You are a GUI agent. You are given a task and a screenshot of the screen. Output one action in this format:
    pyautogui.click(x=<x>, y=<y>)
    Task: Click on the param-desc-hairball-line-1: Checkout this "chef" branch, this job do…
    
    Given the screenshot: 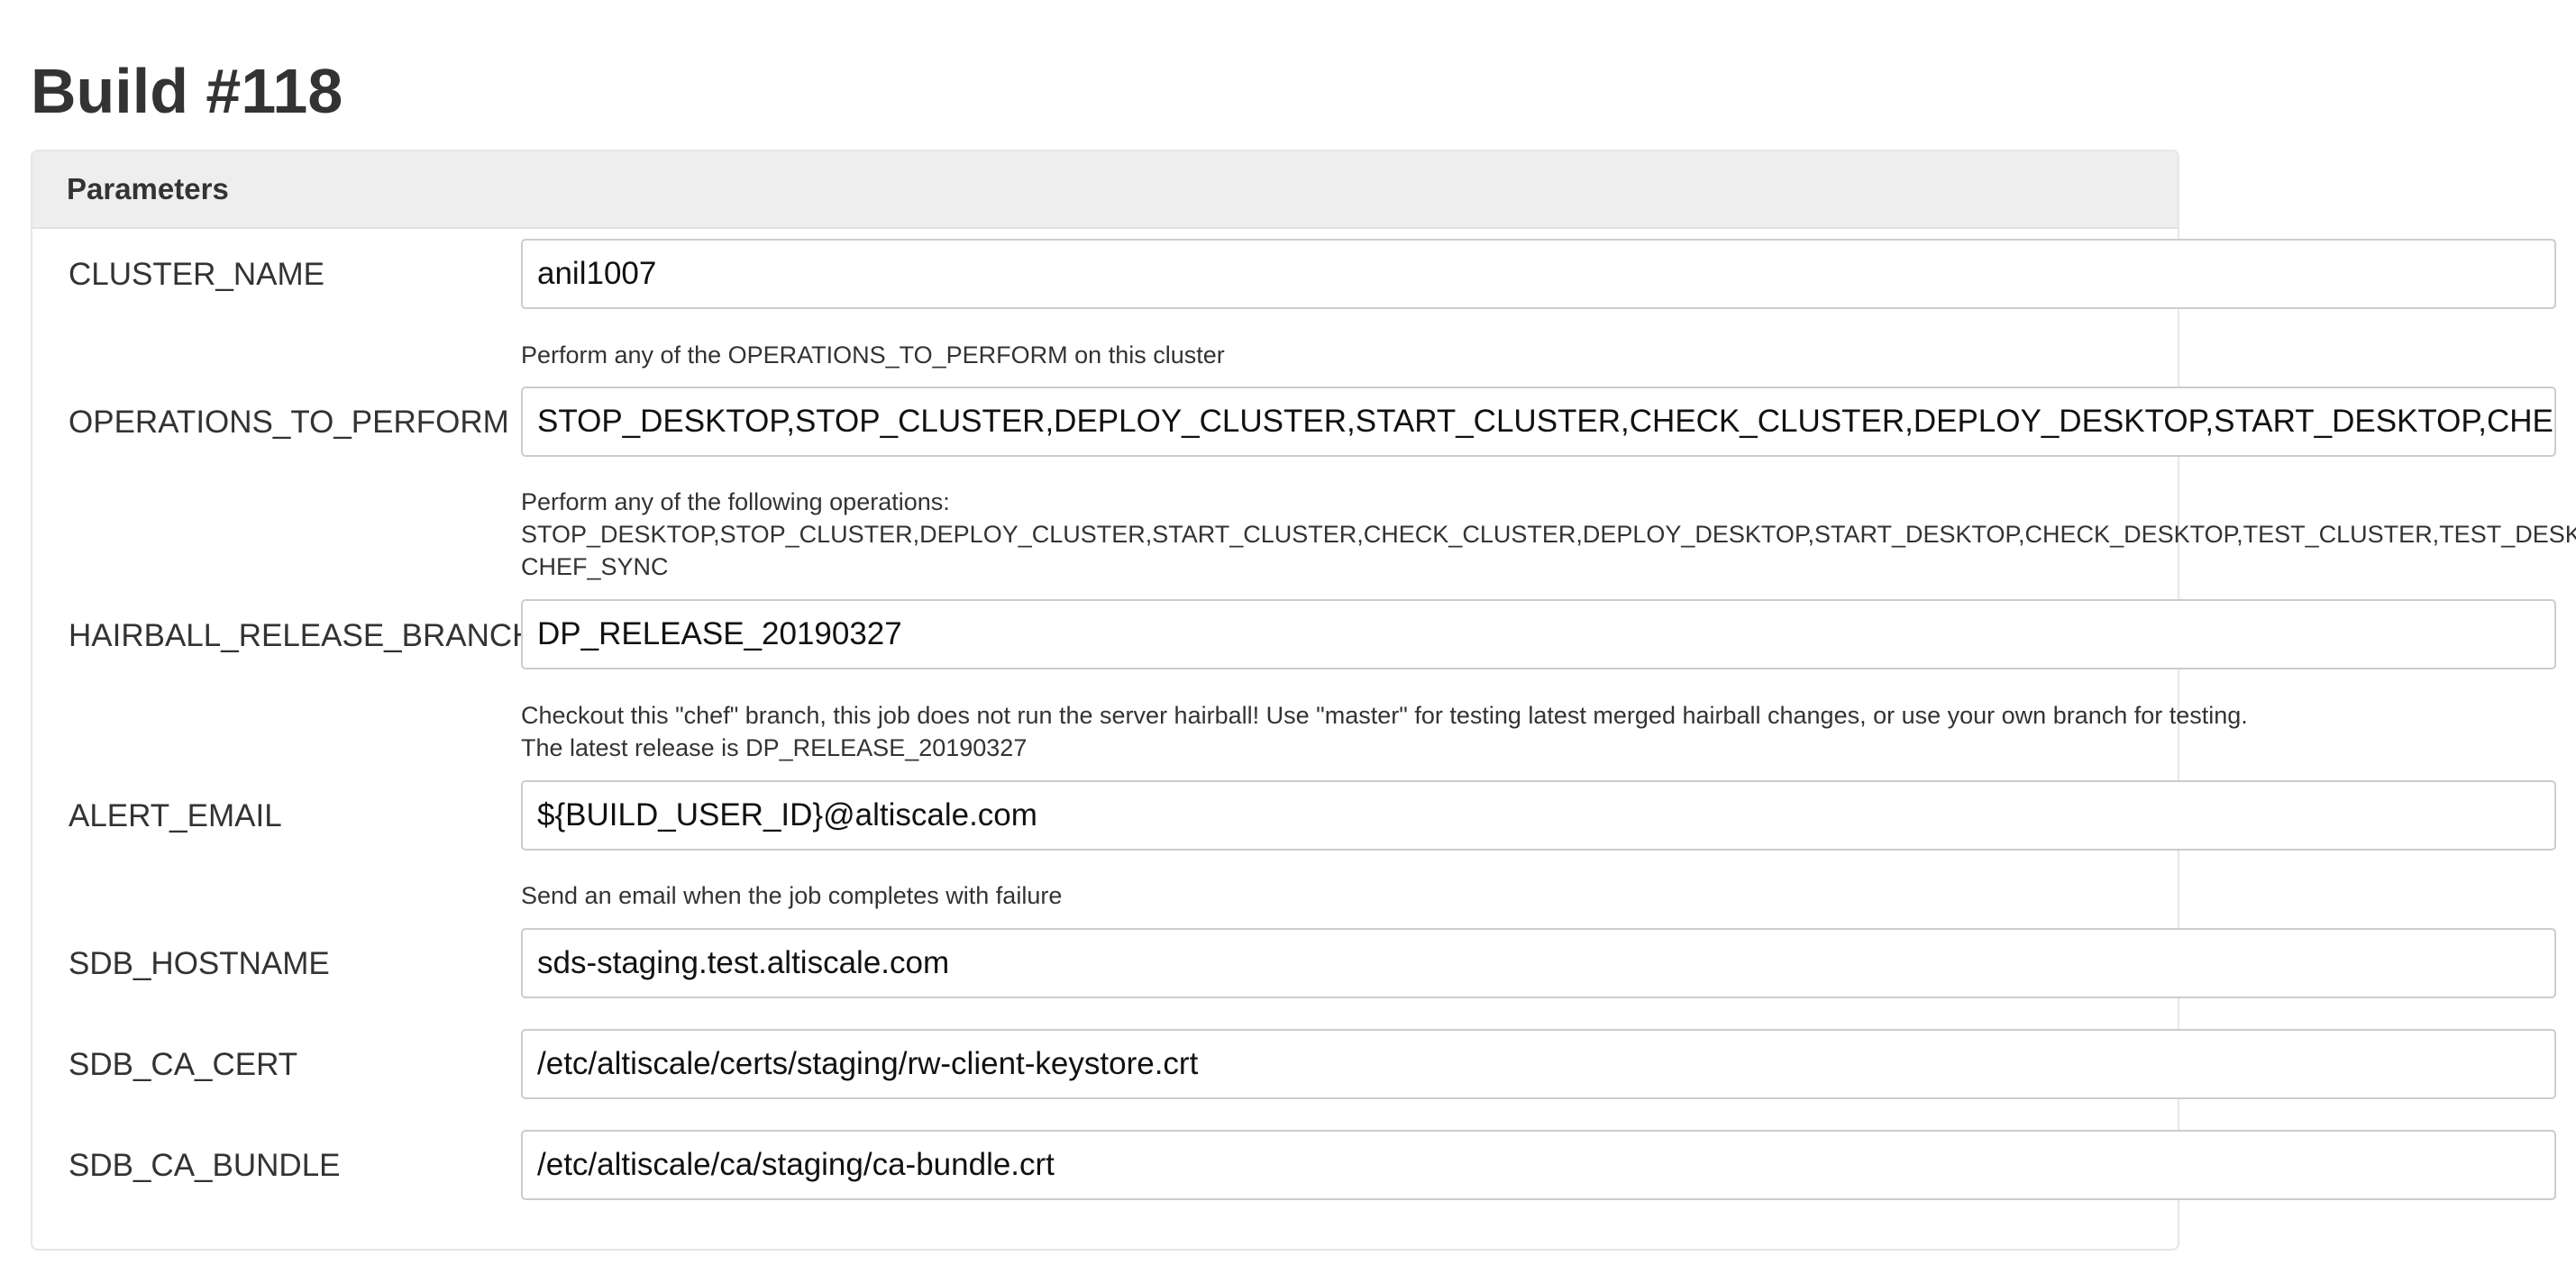 What is the action you would take?
    pyautogui.click(x=1384, y=716)
    